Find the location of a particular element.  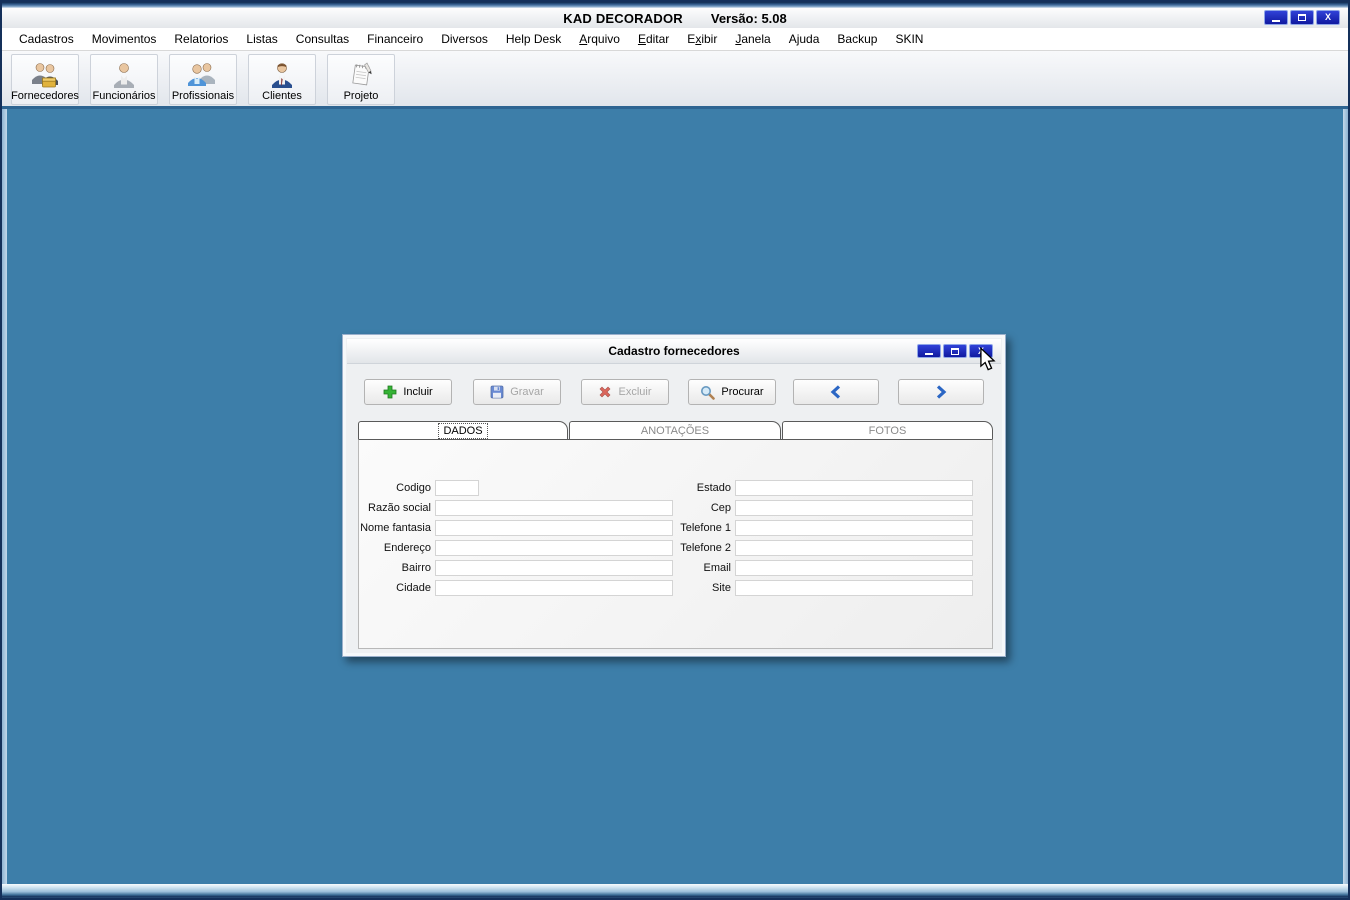

employees-icon is located at coordinates (124, 75).